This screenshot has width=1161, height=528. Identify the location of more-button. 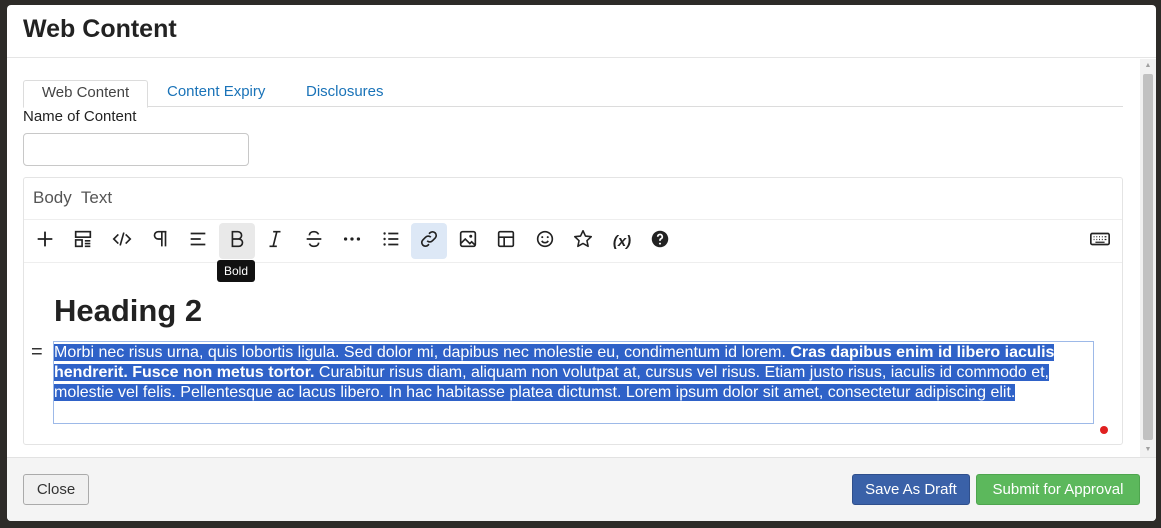
(352, 241).